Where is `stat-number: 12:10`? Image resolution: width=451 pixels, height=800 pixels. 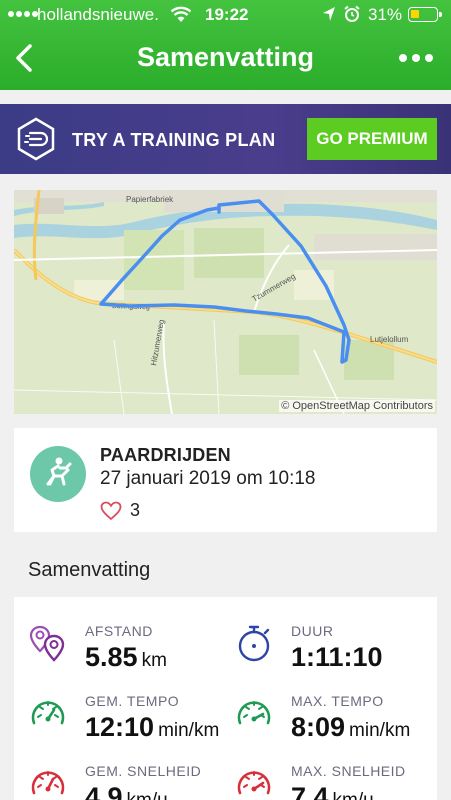 stat-number: 12:10 is located at coordinates (120, 727).